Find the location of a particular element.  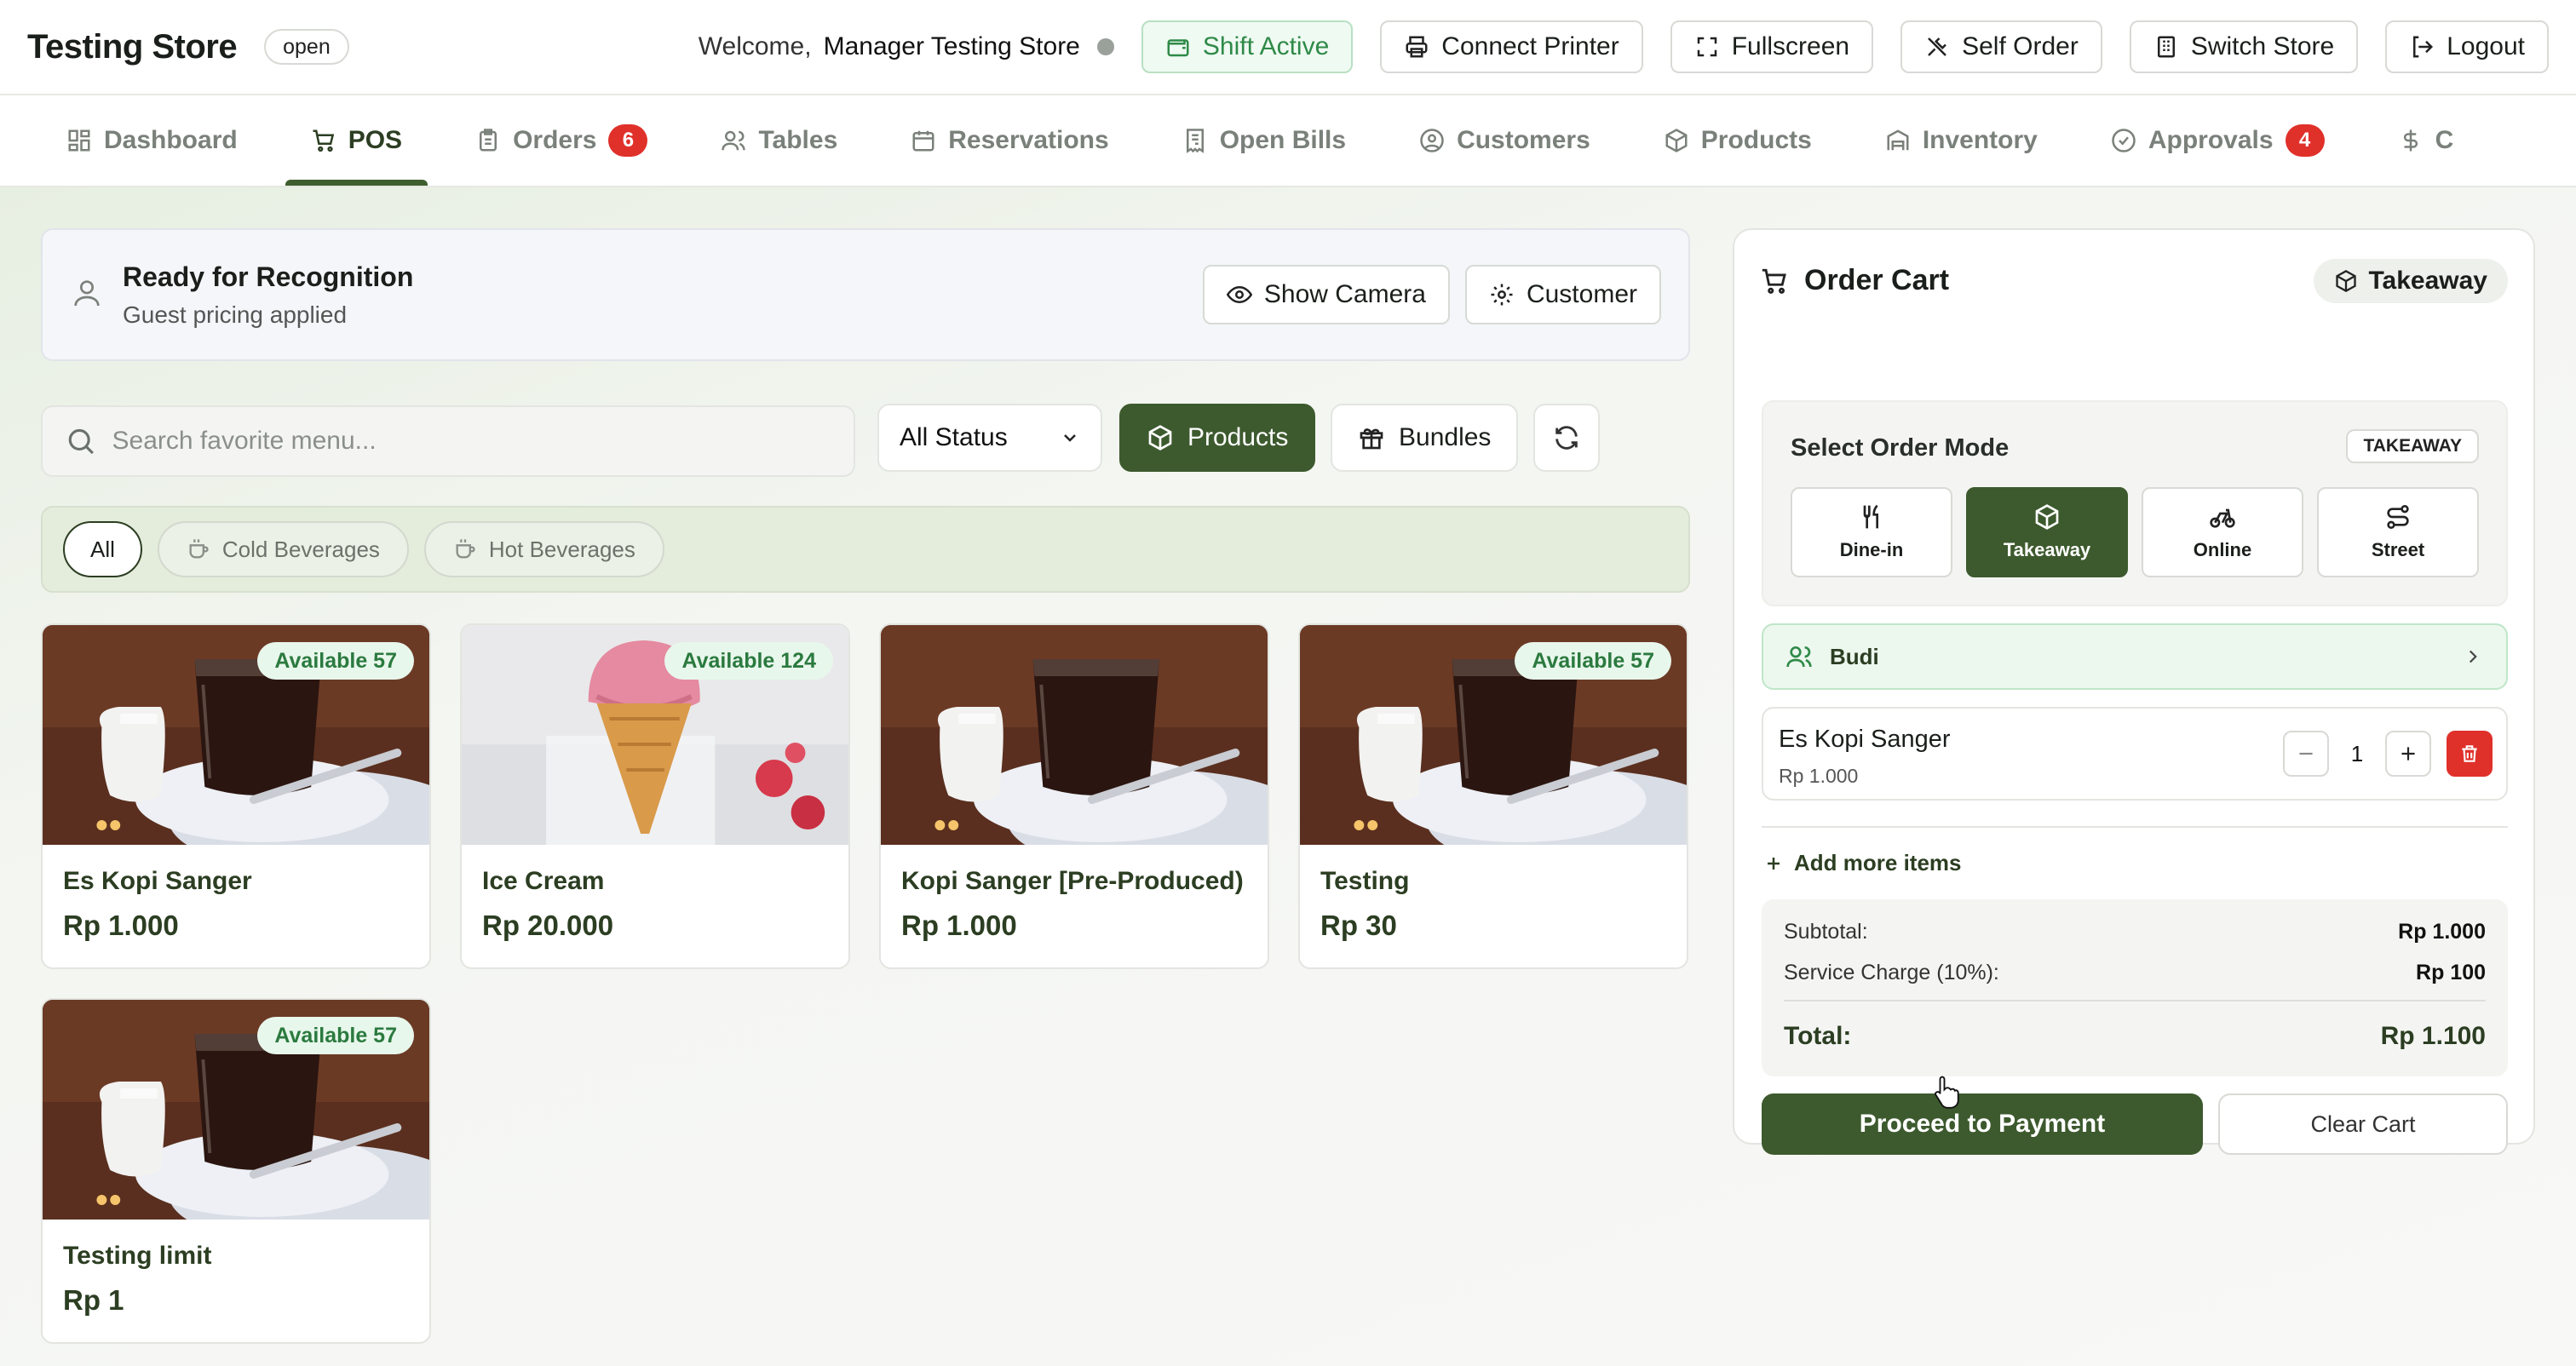

quantity-stepper: 1 is located at coordinates (2388, 754).